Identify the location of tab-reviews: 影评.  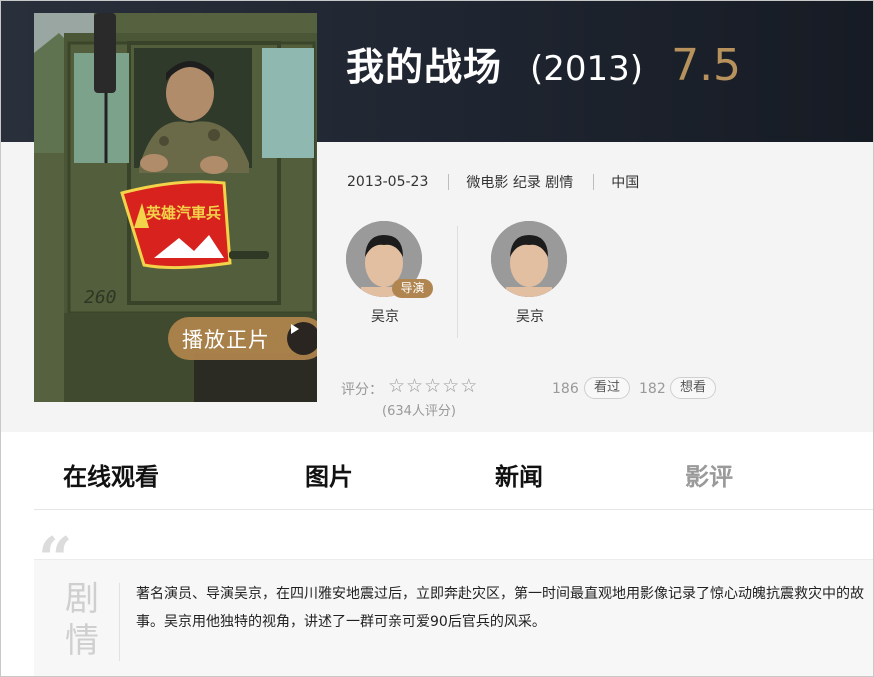
(709, 474).